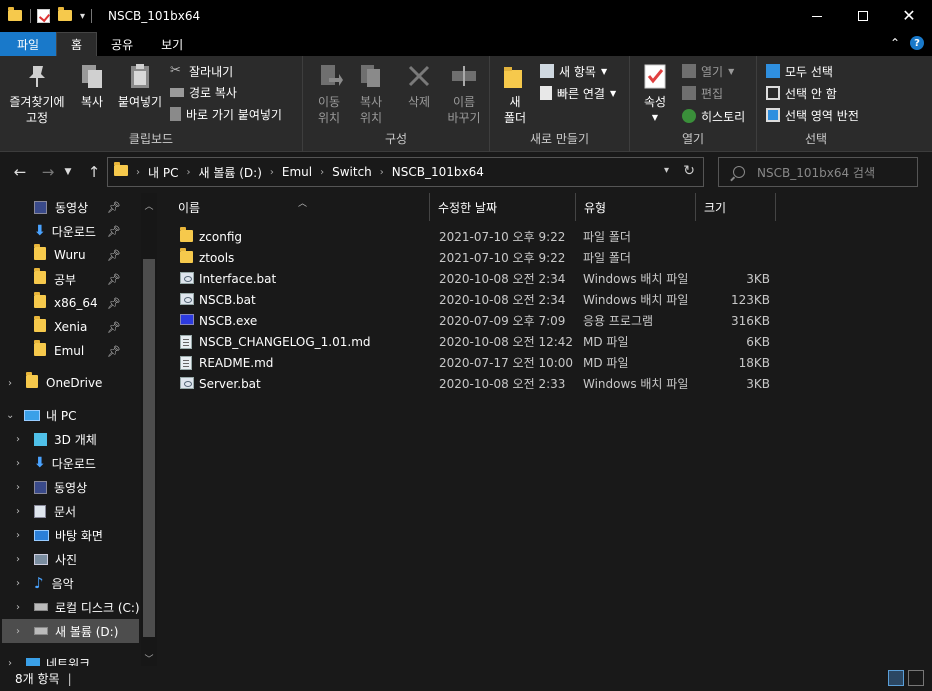 Image resolution: width=932 pixels, height=691 pixels. What do you see at coordinates (70, 607) in the screenshot?
I see `nav-item-local-disk-c: › 로컬 디스크 (C:)` at bounding box center [70, 607].